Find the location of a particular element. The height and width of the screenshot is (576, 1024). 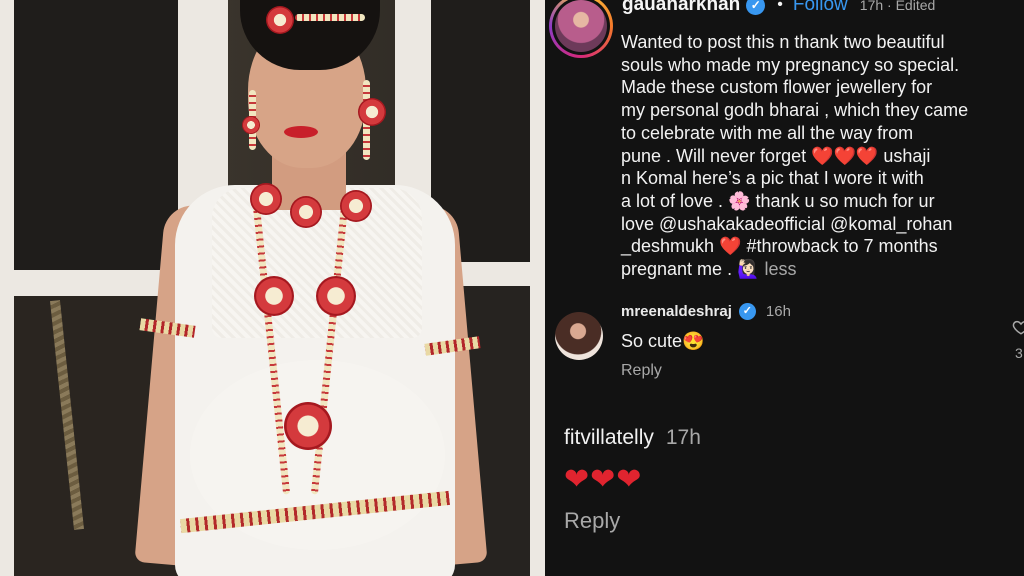

post-timestamp: 17h · Edited is located at coordinates (897, 6).